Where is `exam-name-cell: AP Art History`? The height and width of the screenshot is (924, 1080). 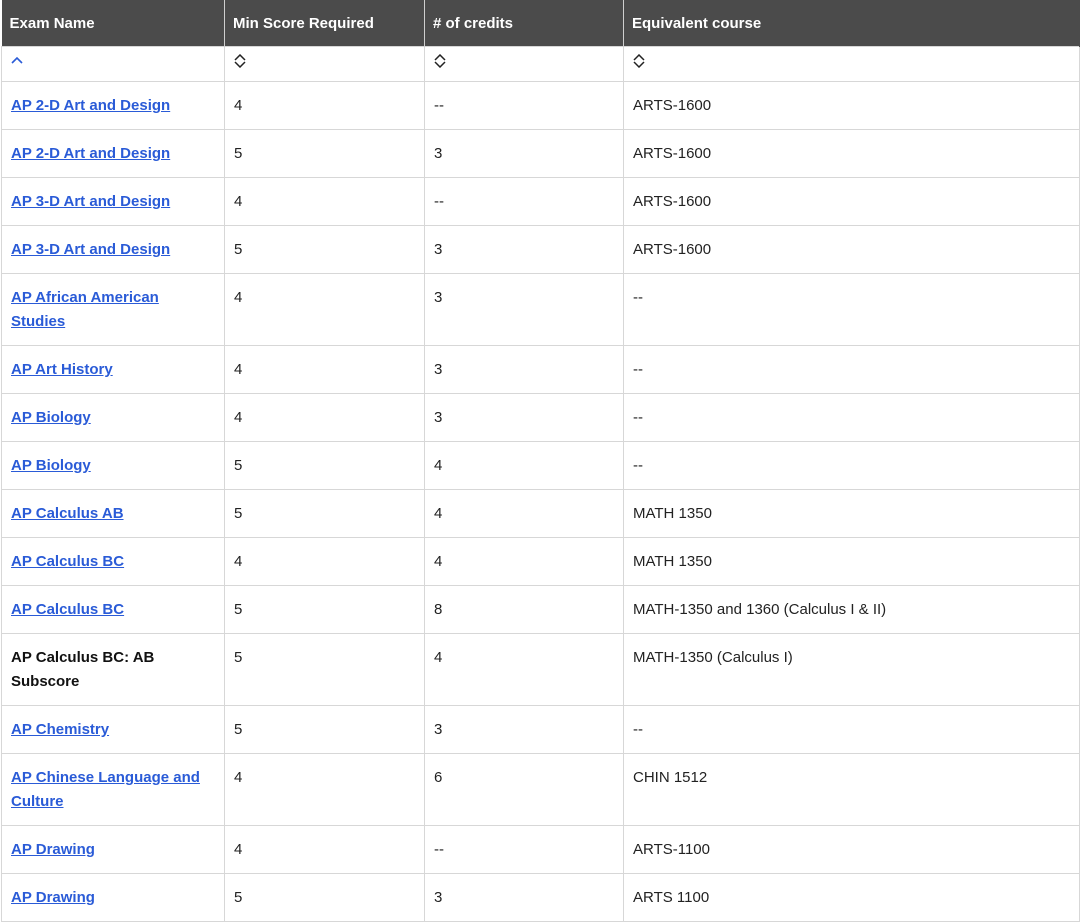
exam-name-cell: AP Art History is located at coordinates (113, 369).